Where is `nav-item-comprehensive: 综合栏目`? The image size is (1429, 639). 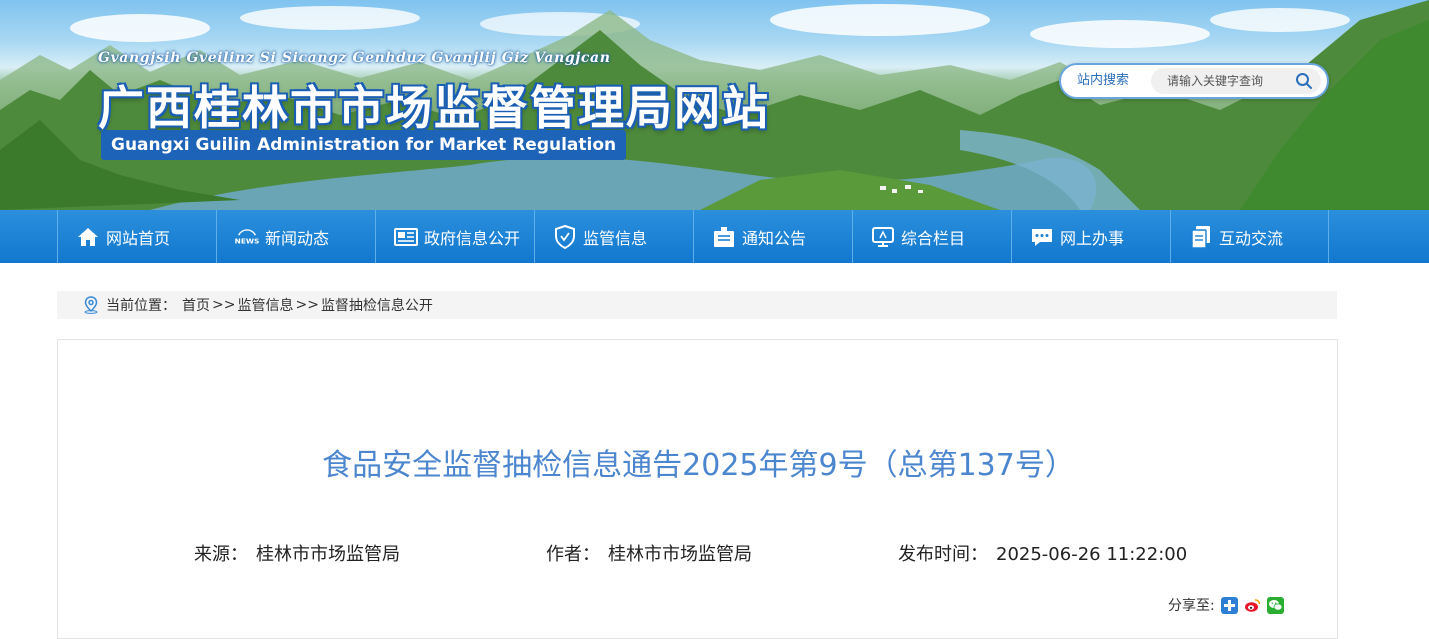
nav-item-comprehensive: 综合栏目 is located at coordinates (931, 236).